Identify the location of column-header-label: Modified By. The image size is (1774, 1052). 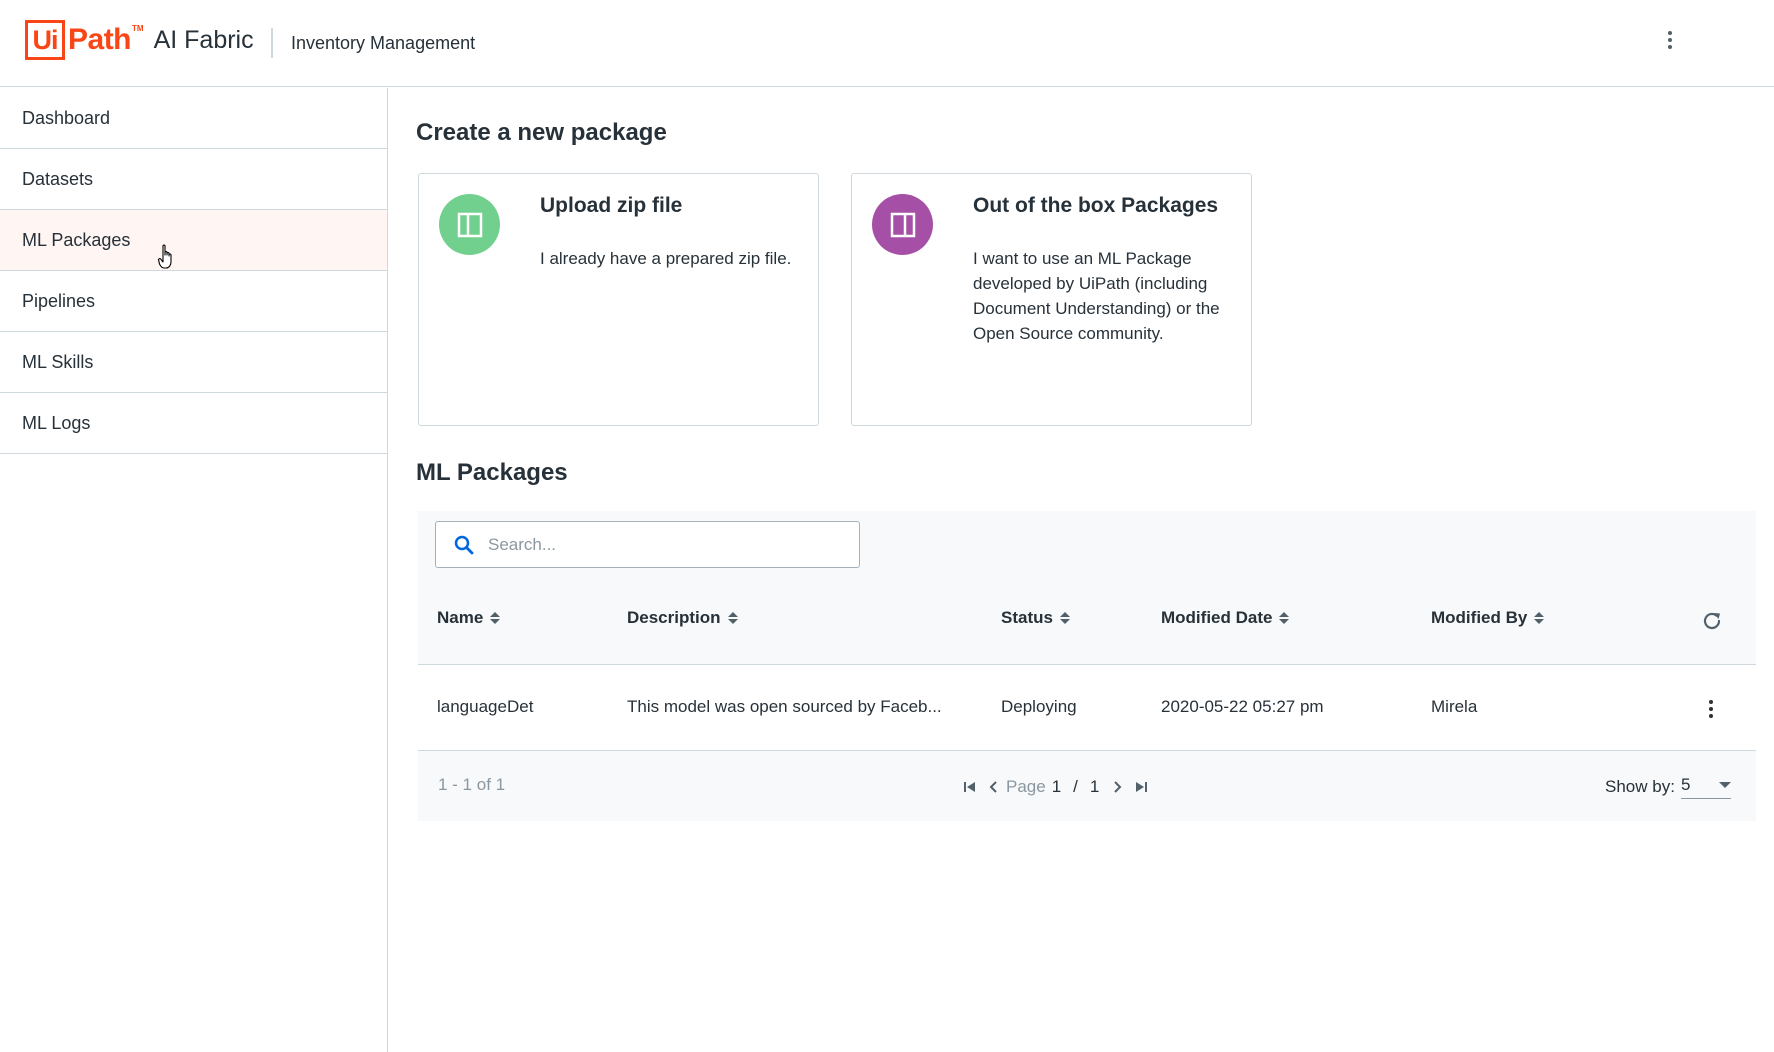
(1479, 617).